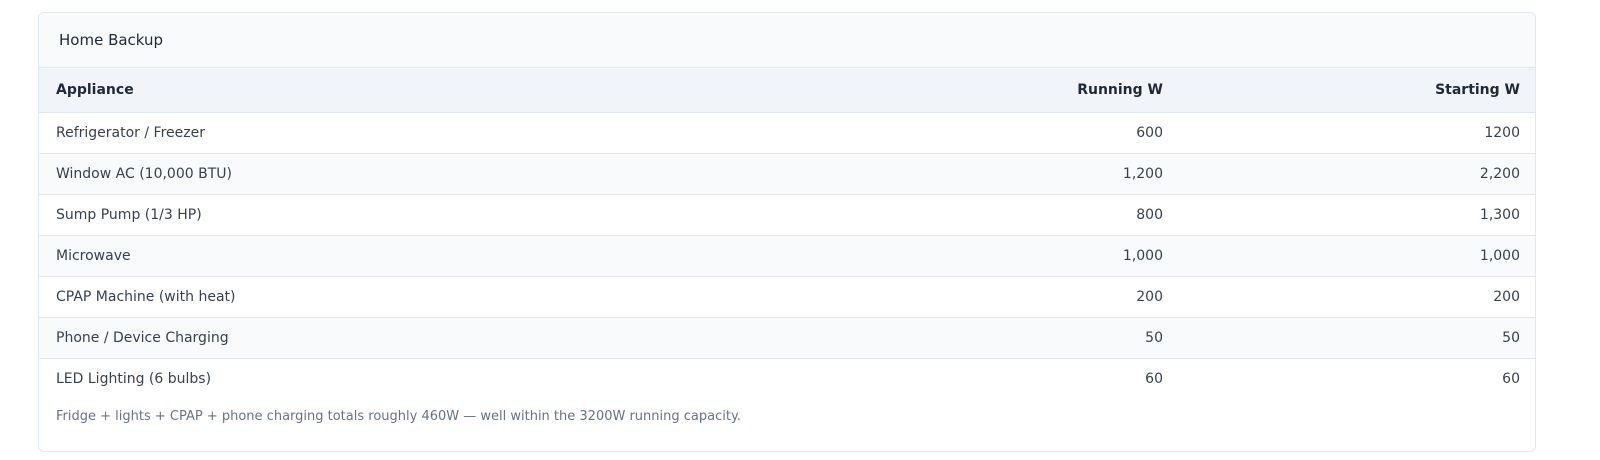  What do you see at coordinates (1154, 378) in the screenshot?
I see `running-watts-cell: 60` at bounding box center [1154, 378].